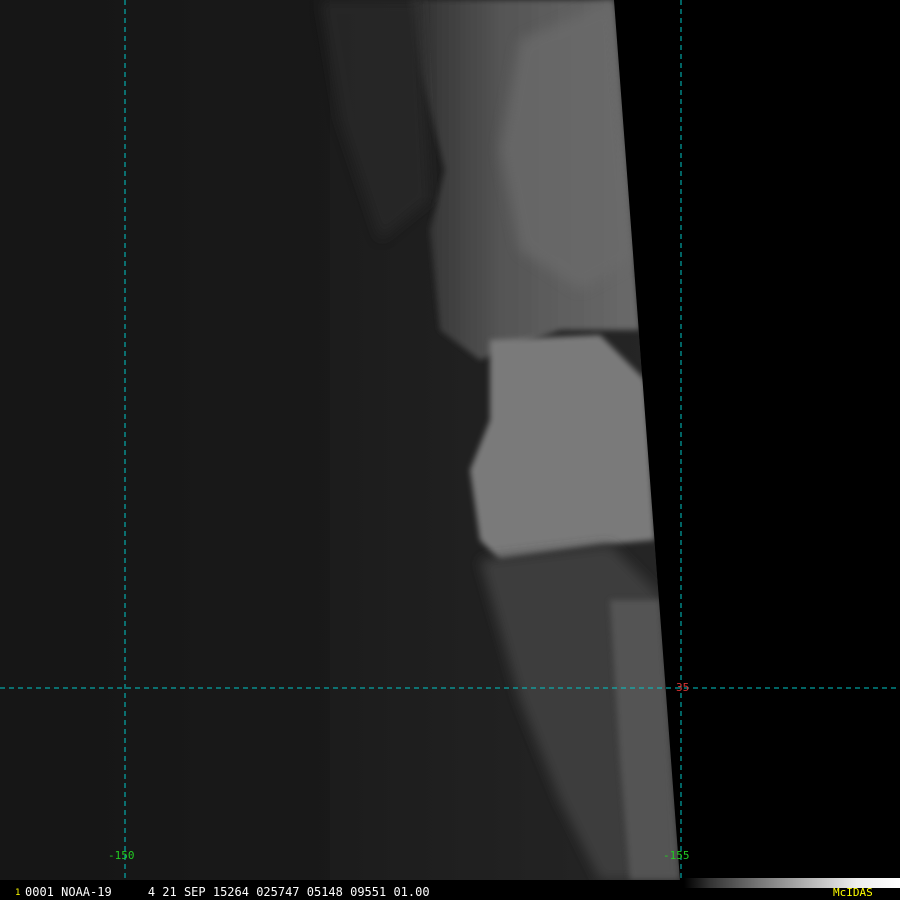  Describe the element at coordinates (18, 893) in the screenshot. I see `frame-marker: 1` at that location.